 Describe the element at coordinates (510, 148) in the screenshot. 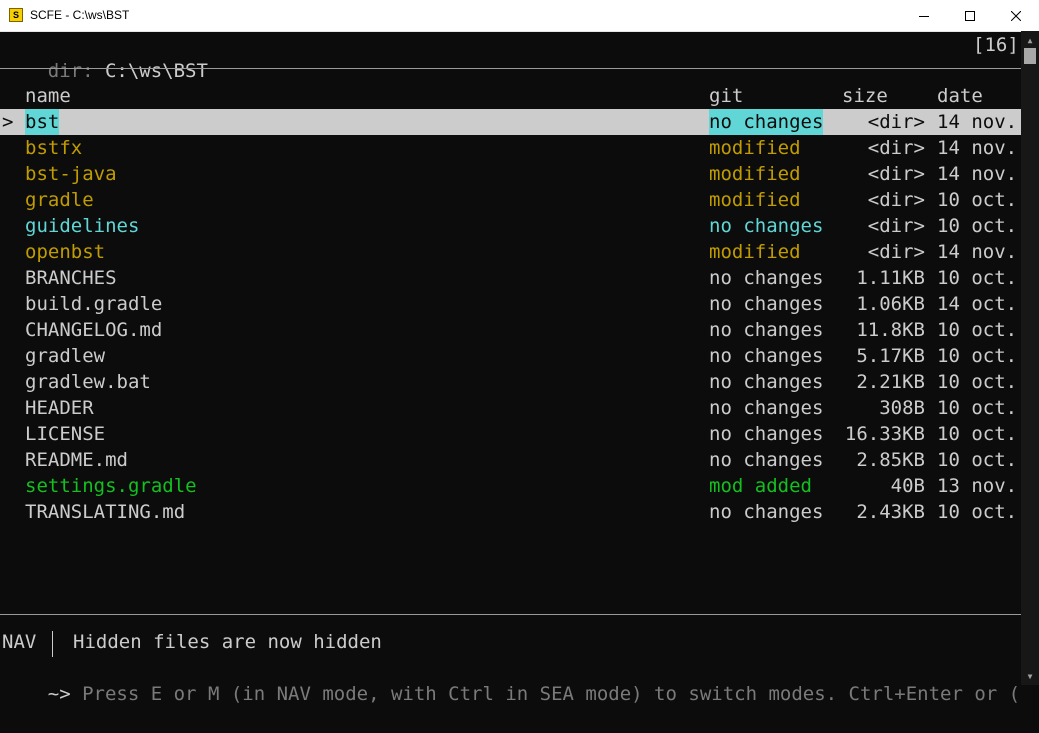

I see `file-row: bstfx modified <dir> 14 nov.` at that location.